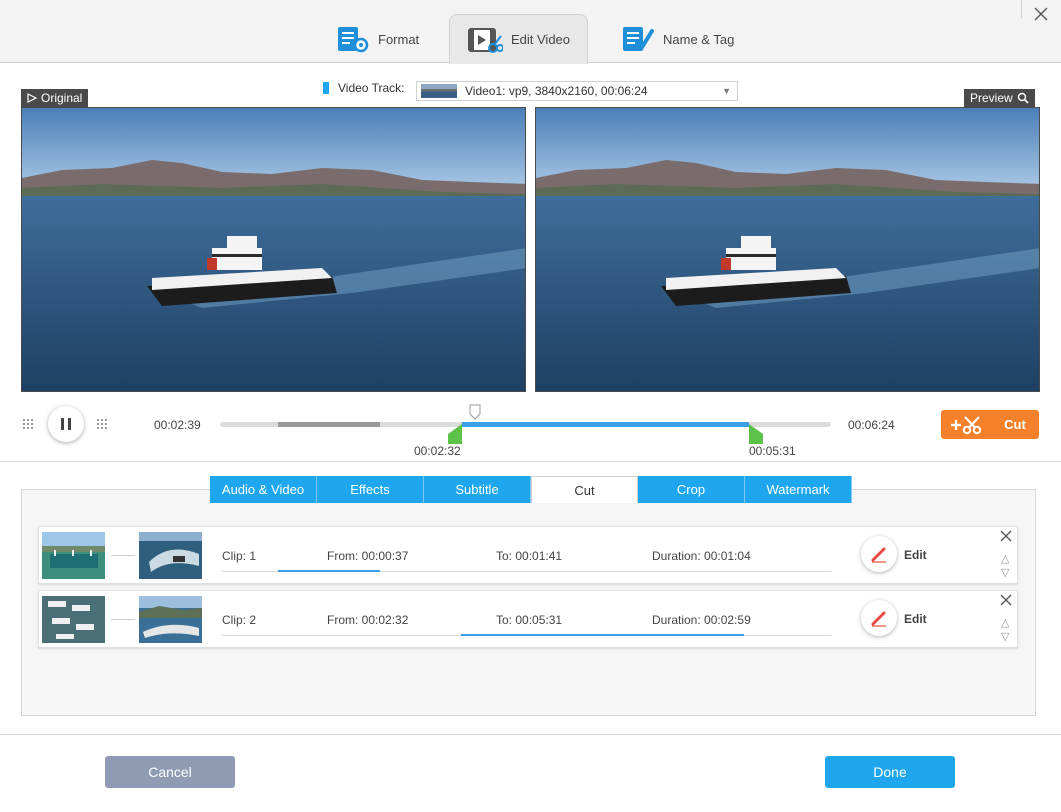 This screenshot has height=812, width=1061. I want to click on video-track-select: Video1: vp9, 3840x2160, 00:06:24 ▼, so click(577, 91).